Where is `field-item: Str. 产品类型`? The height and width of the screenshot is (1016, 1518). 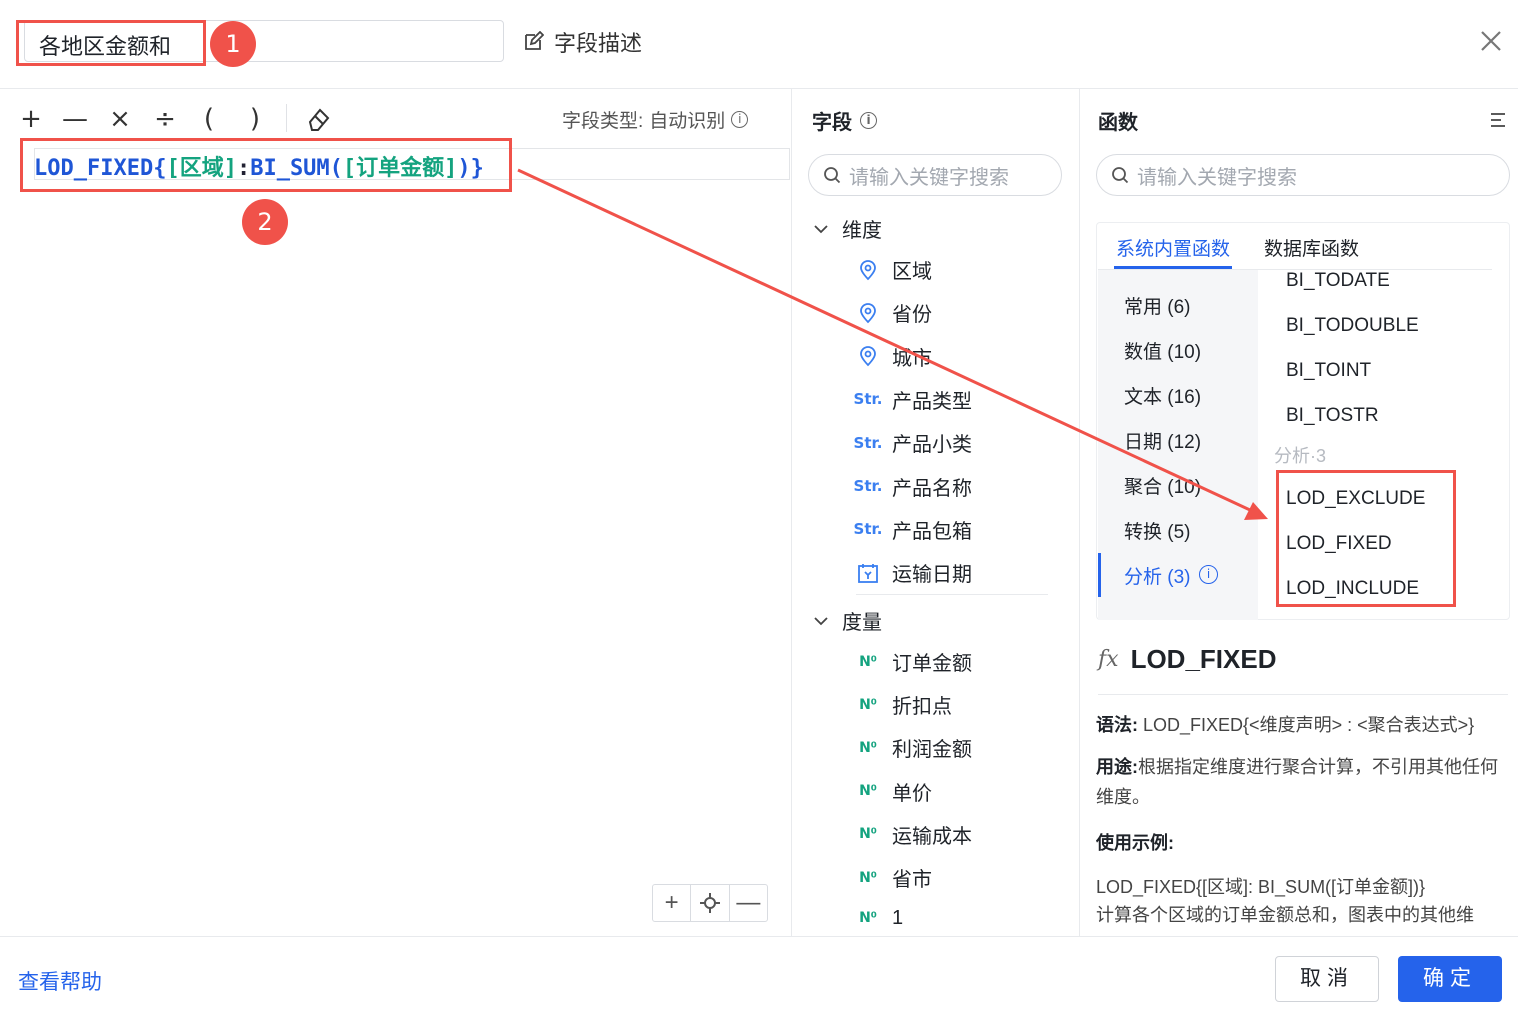
field-item: Str. 产品类型 is located at coordinates (912, 399).